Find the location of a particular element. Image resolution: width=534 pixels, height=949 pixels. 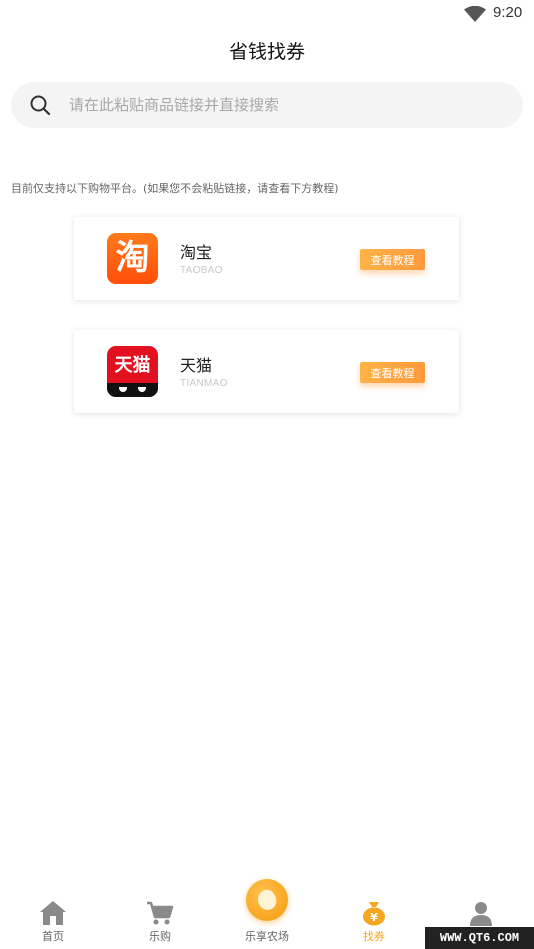

tab-home: 首页 is located at coordinates (53, 918).